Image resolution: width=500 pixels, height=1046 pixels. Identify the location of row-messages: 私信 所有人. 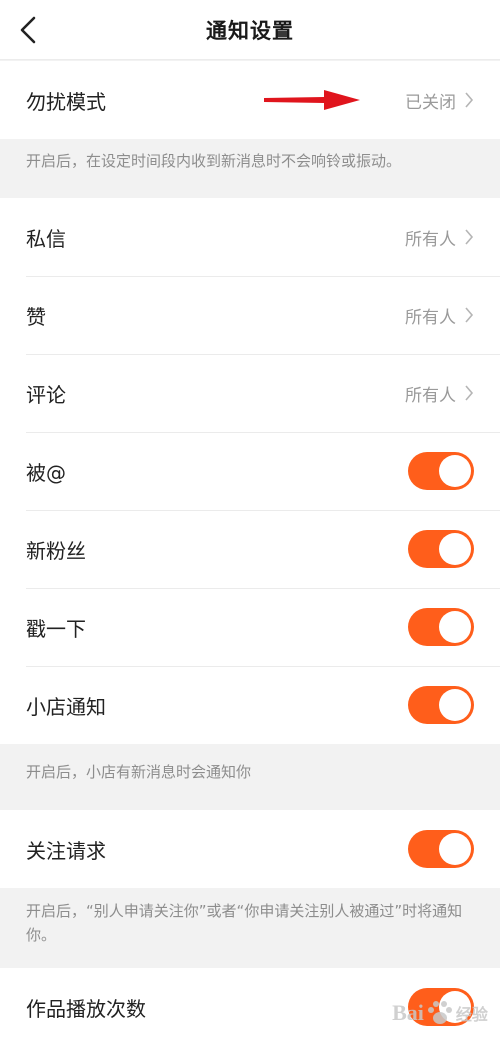
(250, 237).